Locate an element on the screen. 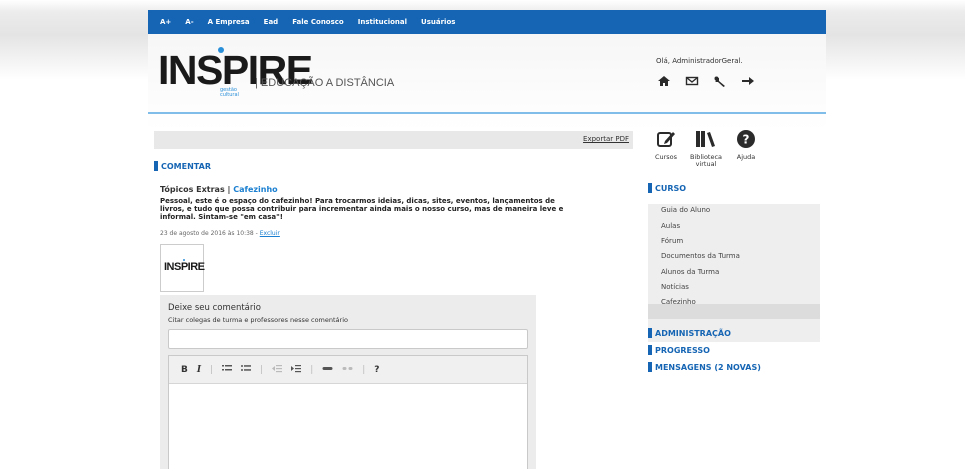 The image size is (965, 469). export-pdf-link: Exportar PDF is located at coordinates (606, 139).